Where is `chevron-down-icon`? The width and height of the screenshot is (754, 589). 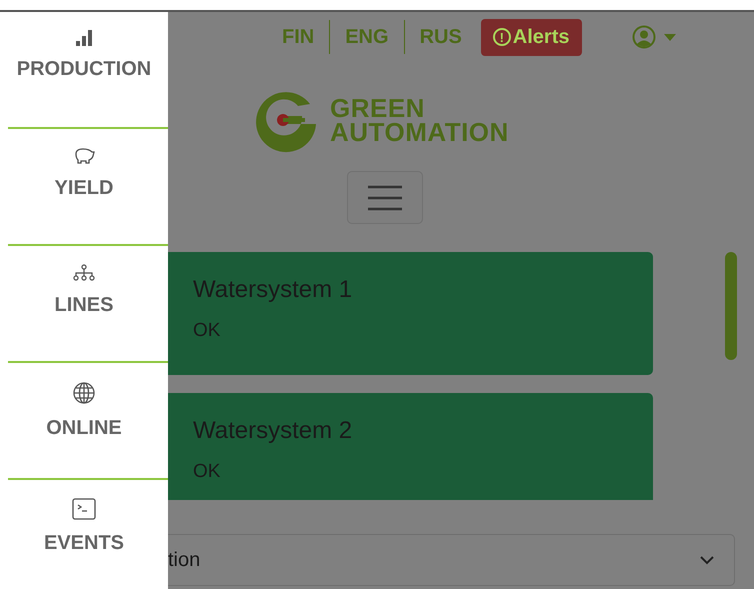
chevron-down-icon is located at coordinates (707, 560).